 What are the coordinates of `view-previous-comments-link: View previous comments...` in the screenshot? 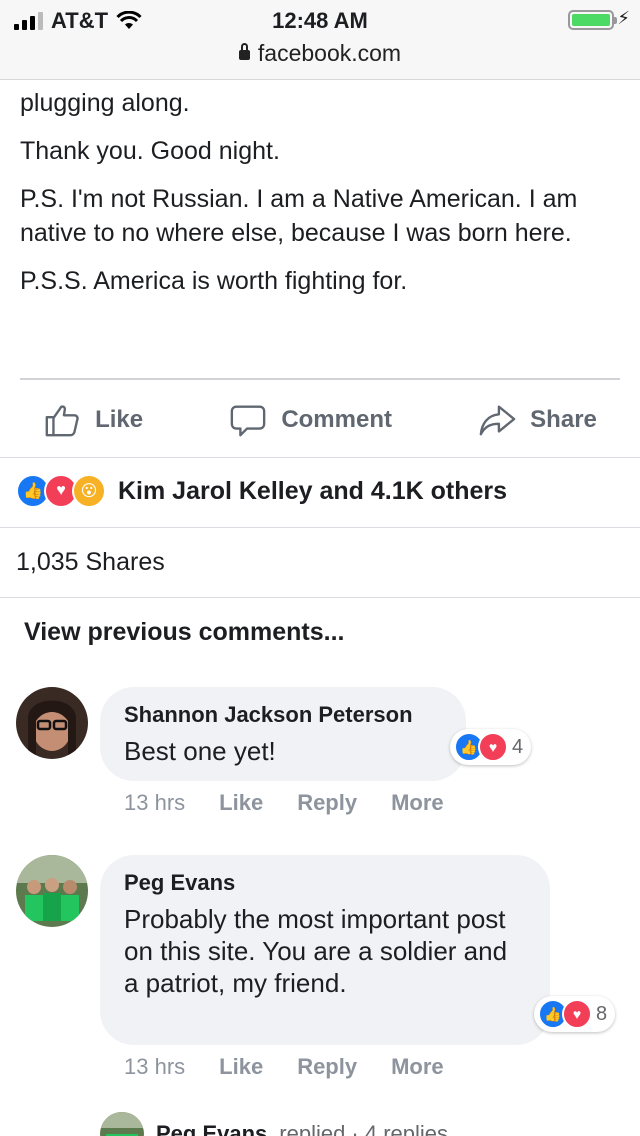 It's located at (184, 632).